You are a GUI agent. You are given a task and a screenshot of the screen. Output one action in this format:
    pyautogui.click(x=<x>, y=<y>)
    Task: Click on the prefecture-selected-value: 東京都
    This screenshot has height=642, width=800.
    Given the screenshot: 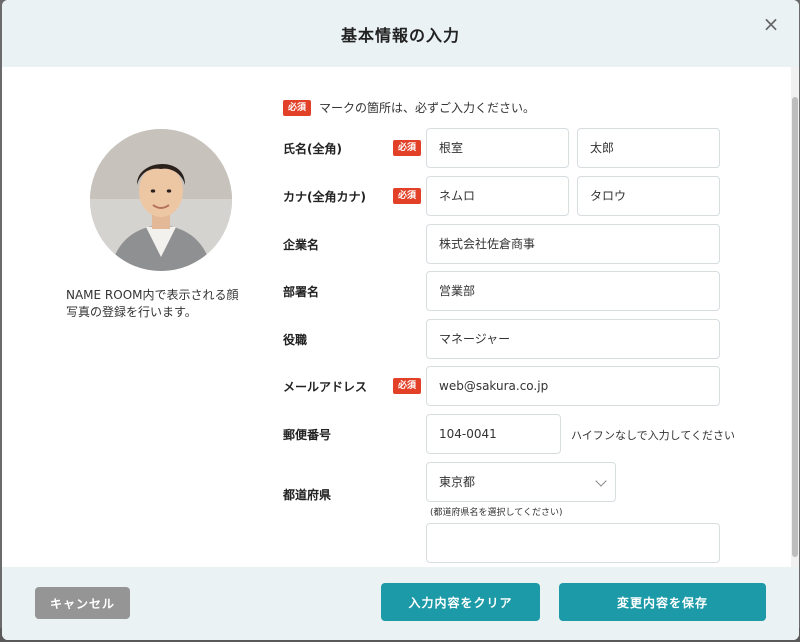 What is the action you would take?
    pyautogui.click(x=457, y=482)
    